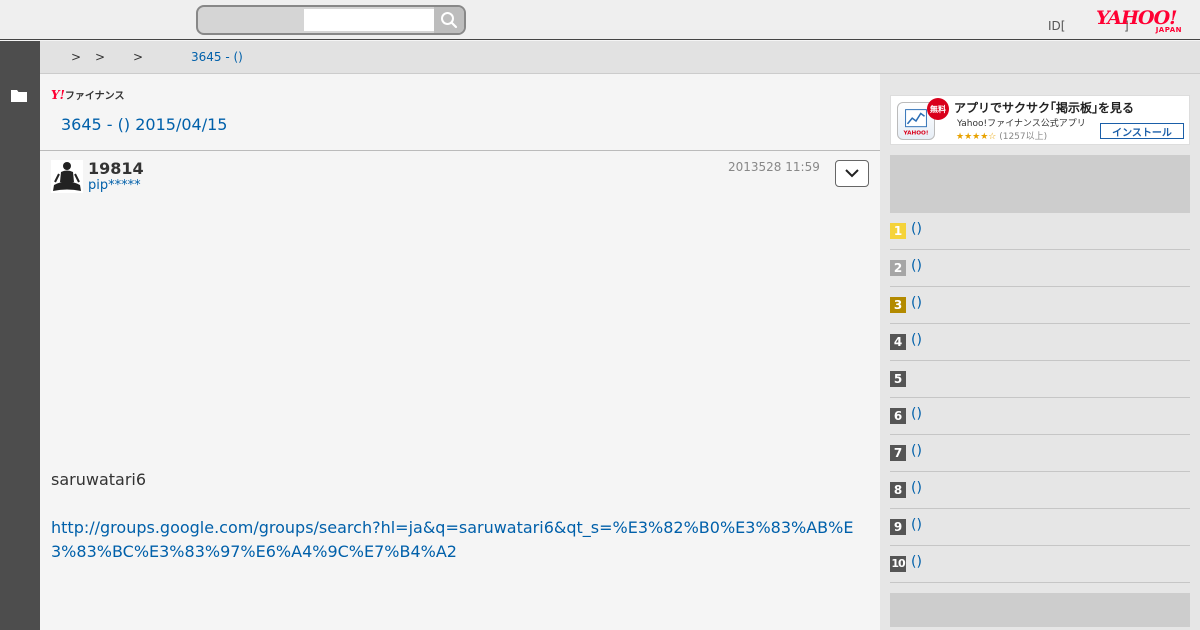 This screenshot has height=630, width=1200. Describe the element at coordinates (898, 564) in the screenshot. I see `rank-number: 10` at that location.